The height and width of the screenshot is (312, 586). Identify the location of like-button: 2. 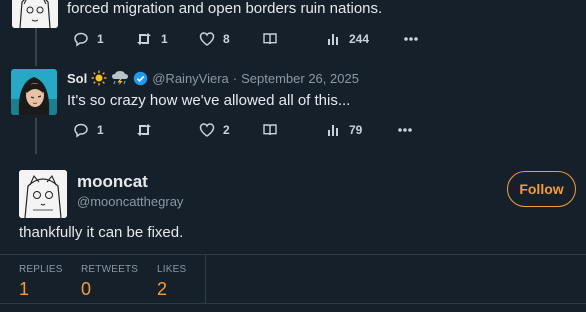
(214, 130).